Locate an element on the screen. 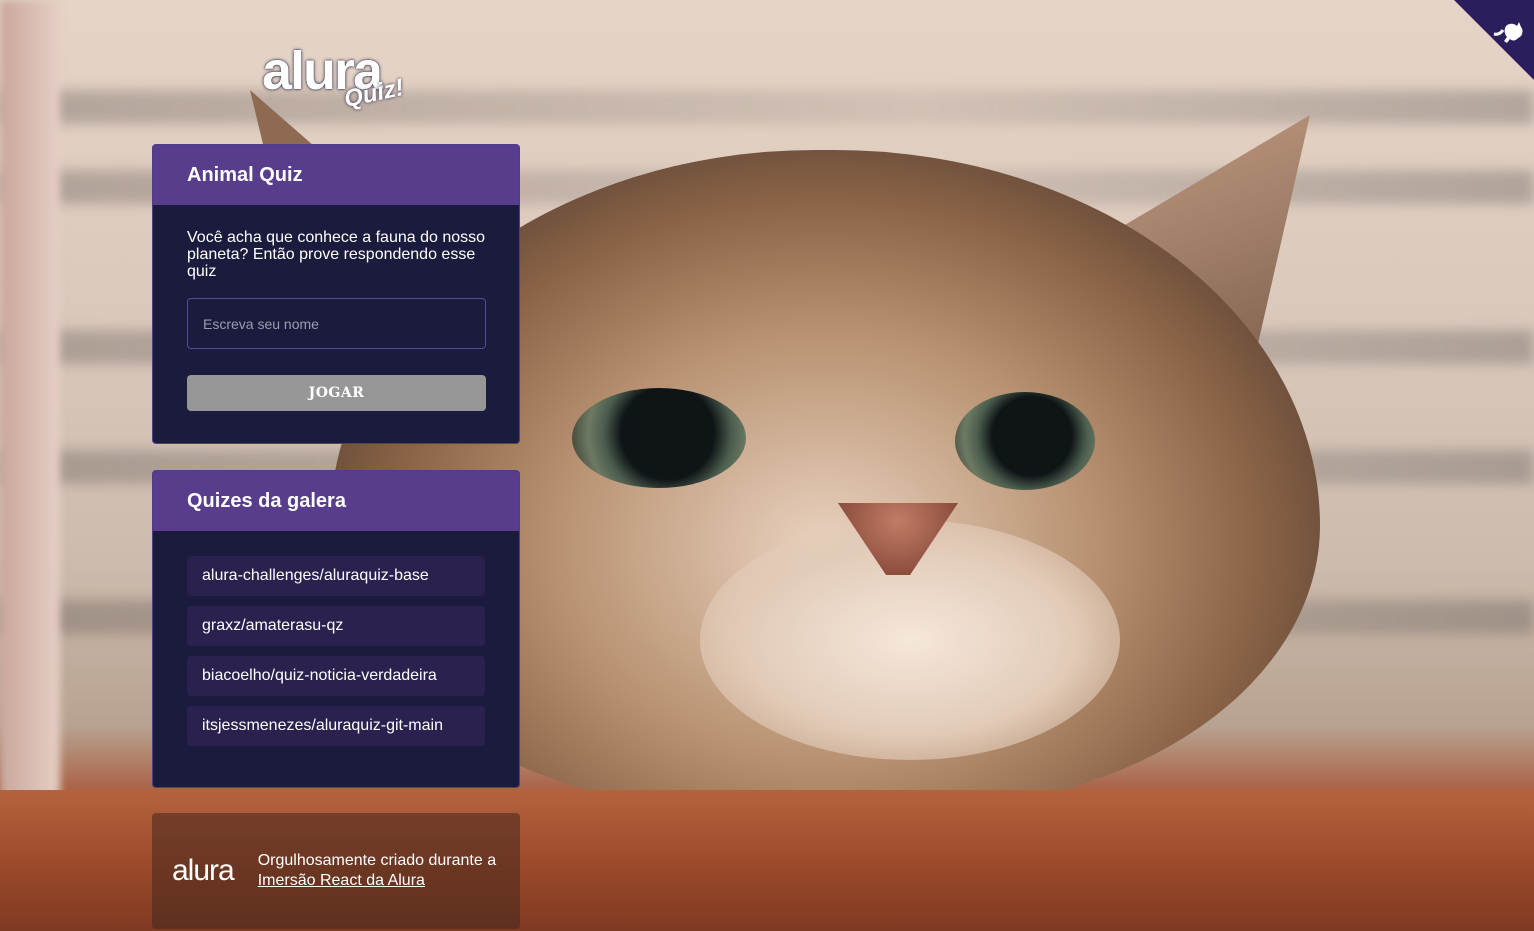  community-quiz-link: biacoelho/quiz-noticia-verdadeira is located at coordinates (336, 676).